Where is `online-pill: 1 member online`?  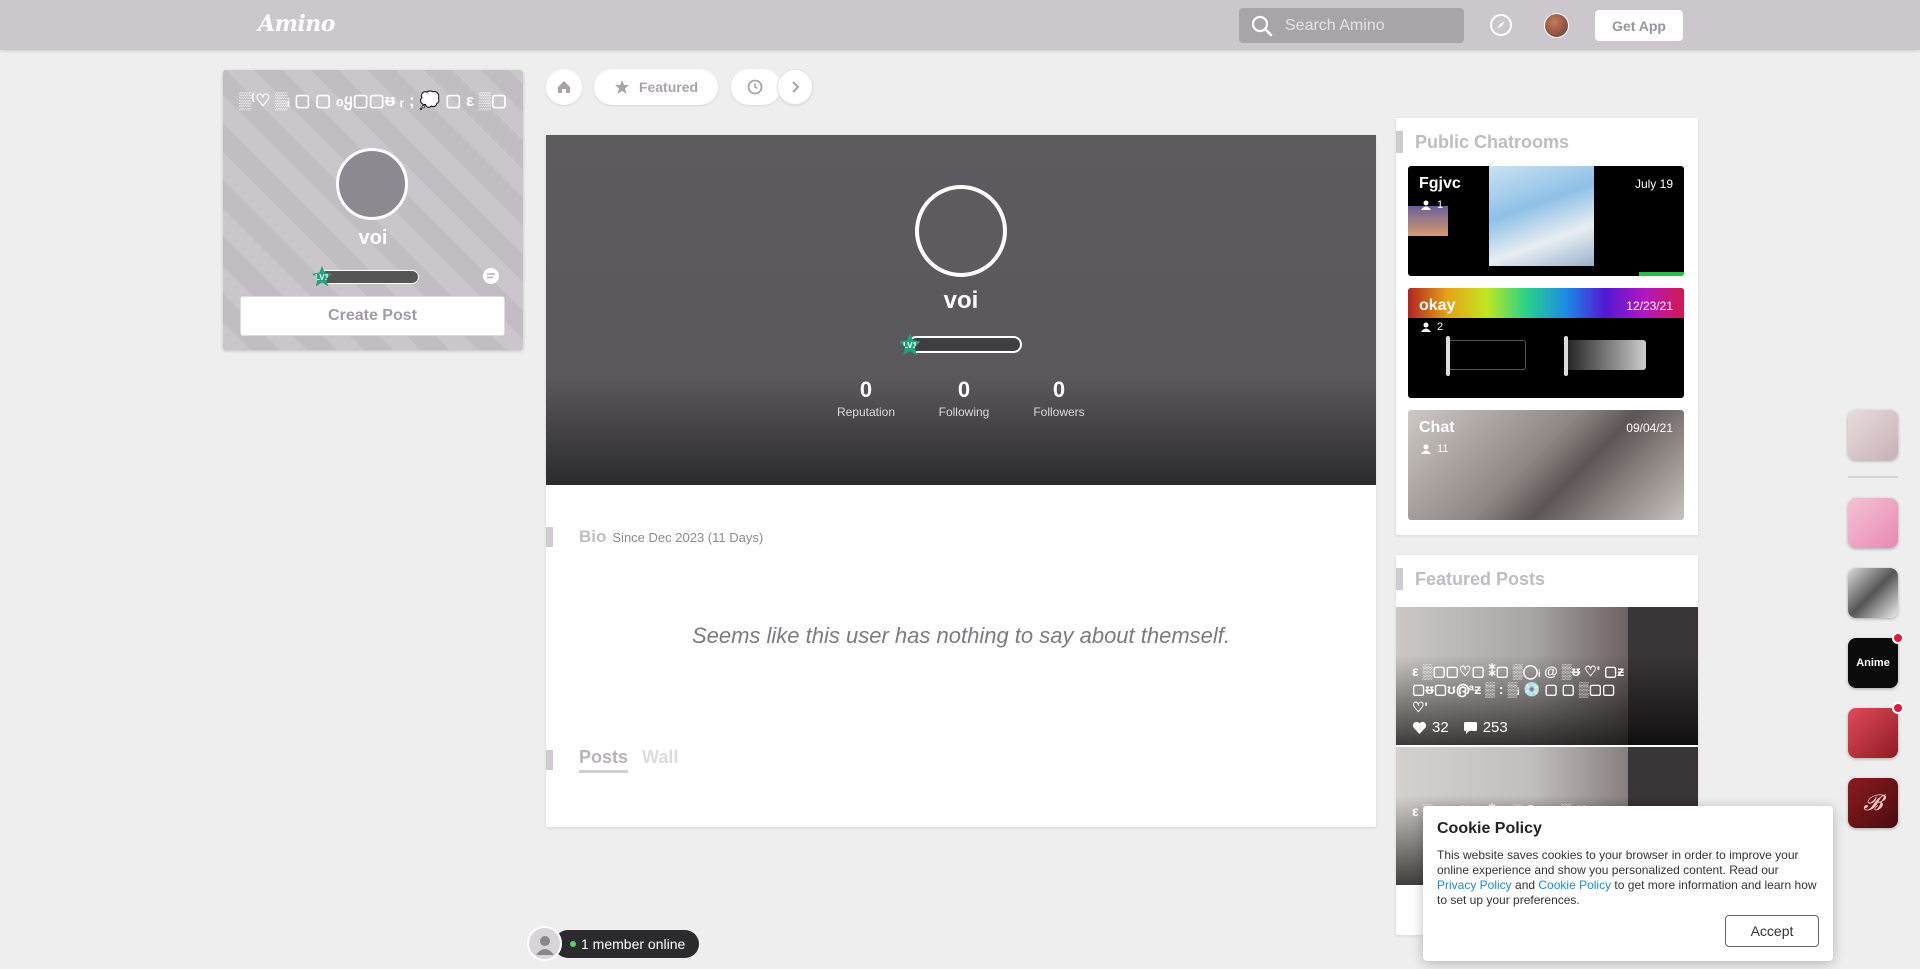 online-pill: 1 member online is located at coordinates (627, 943).